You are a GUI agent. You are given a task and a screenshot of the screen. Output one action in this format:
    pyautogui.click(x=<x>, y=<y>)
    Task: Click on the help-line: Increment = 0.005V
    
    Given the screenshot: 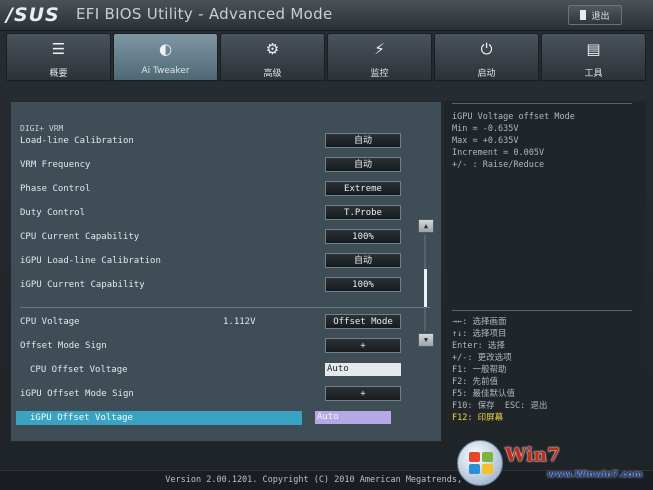 What is the action you would take?
    pyautogui.click(x=498, y=153)
    